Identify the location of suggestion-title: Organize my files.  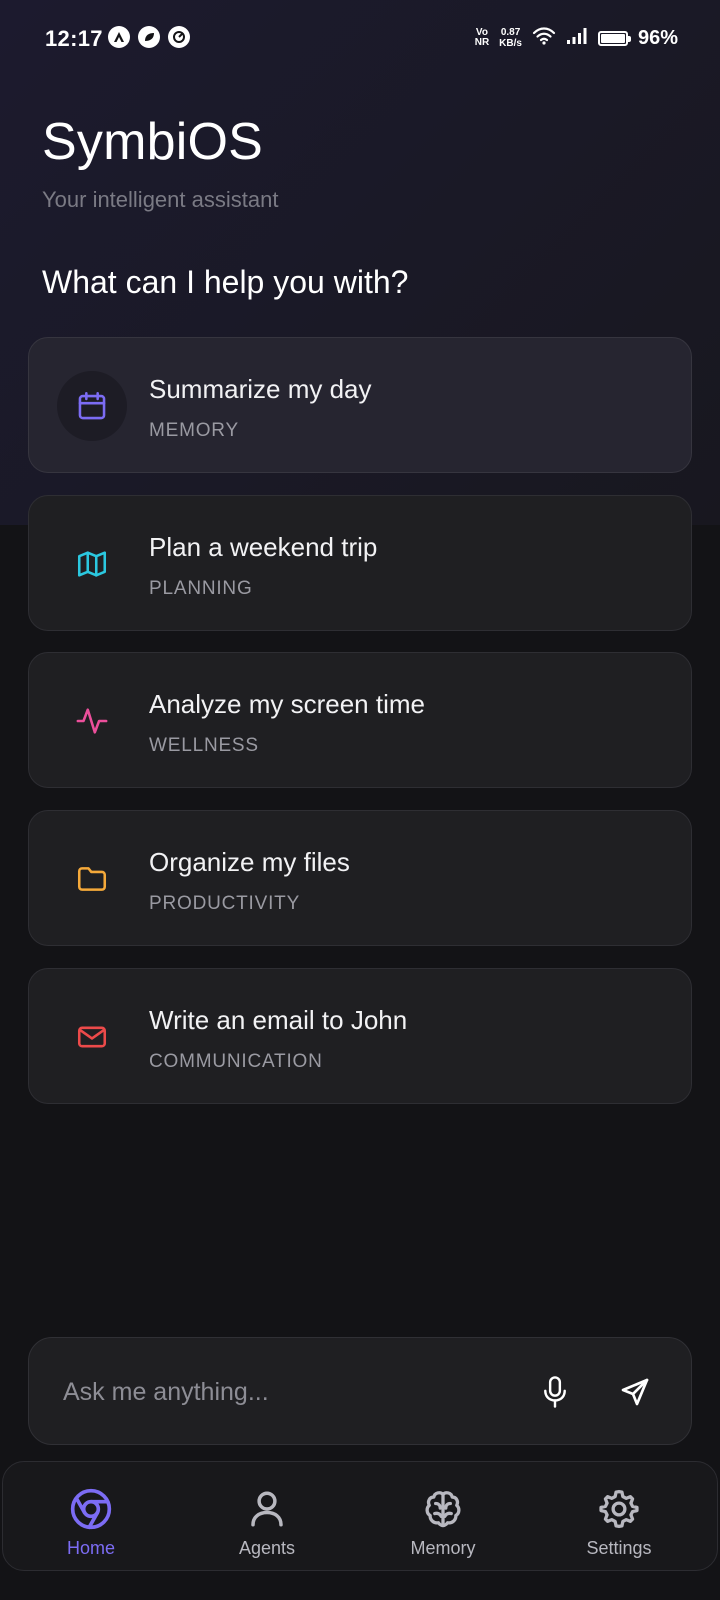
(249, 862).